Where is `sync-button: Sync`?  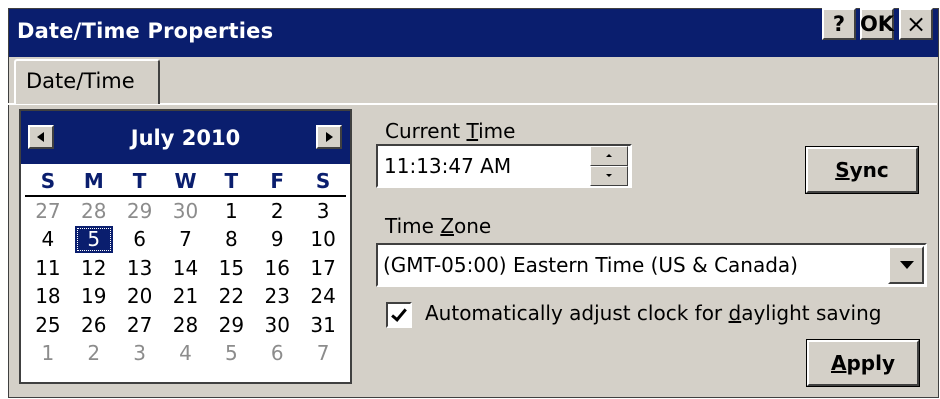 sync-button: Sync is located at coordinates (862, 170).